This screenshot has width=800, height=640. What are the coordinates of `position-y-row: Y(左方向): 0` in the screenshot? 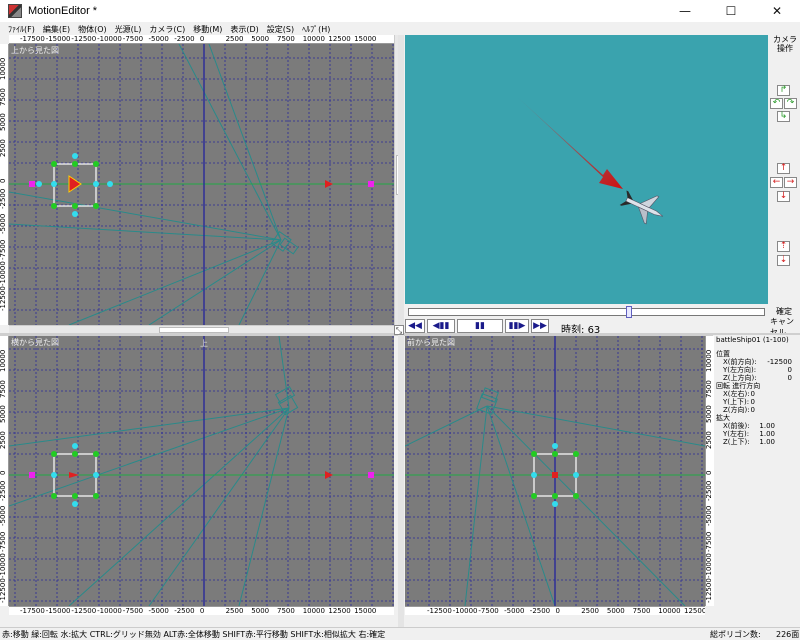 It's located at (756, 370).